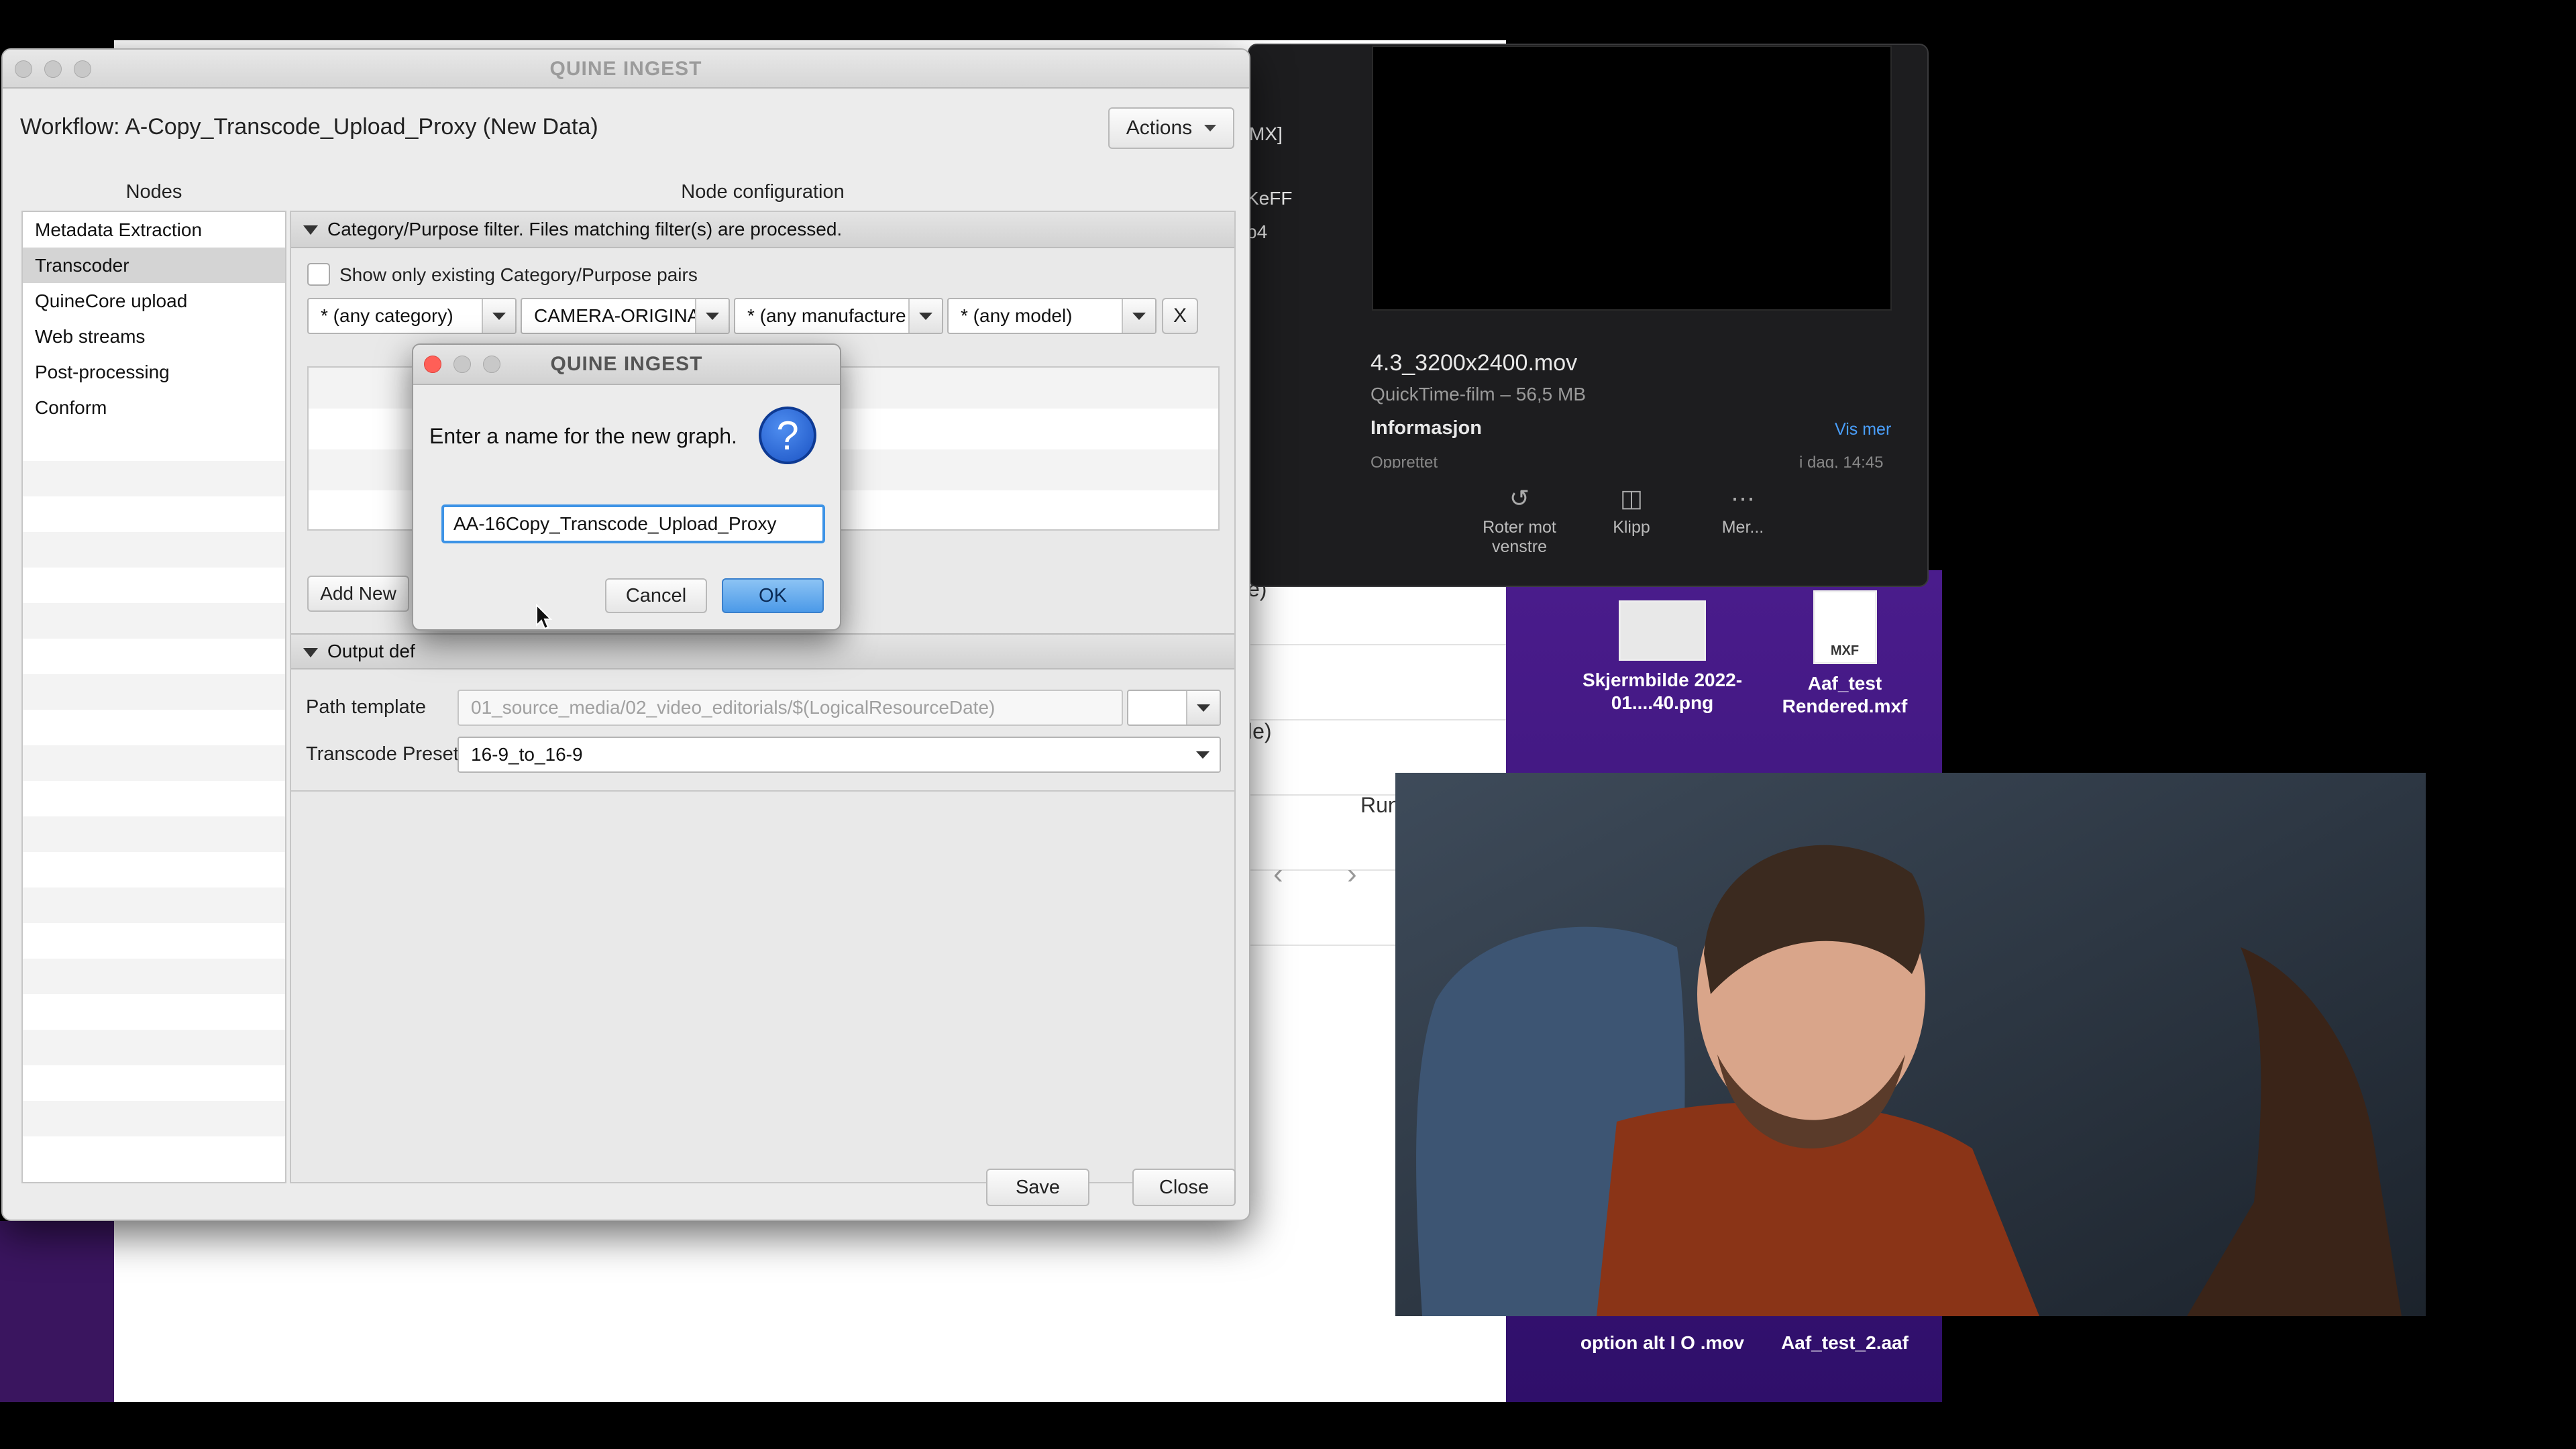 The image size is (2576, 1449). Describe the element at coordinates (310, 652) in the screenshot. I see `disclosure-triangle-icon` at that location.